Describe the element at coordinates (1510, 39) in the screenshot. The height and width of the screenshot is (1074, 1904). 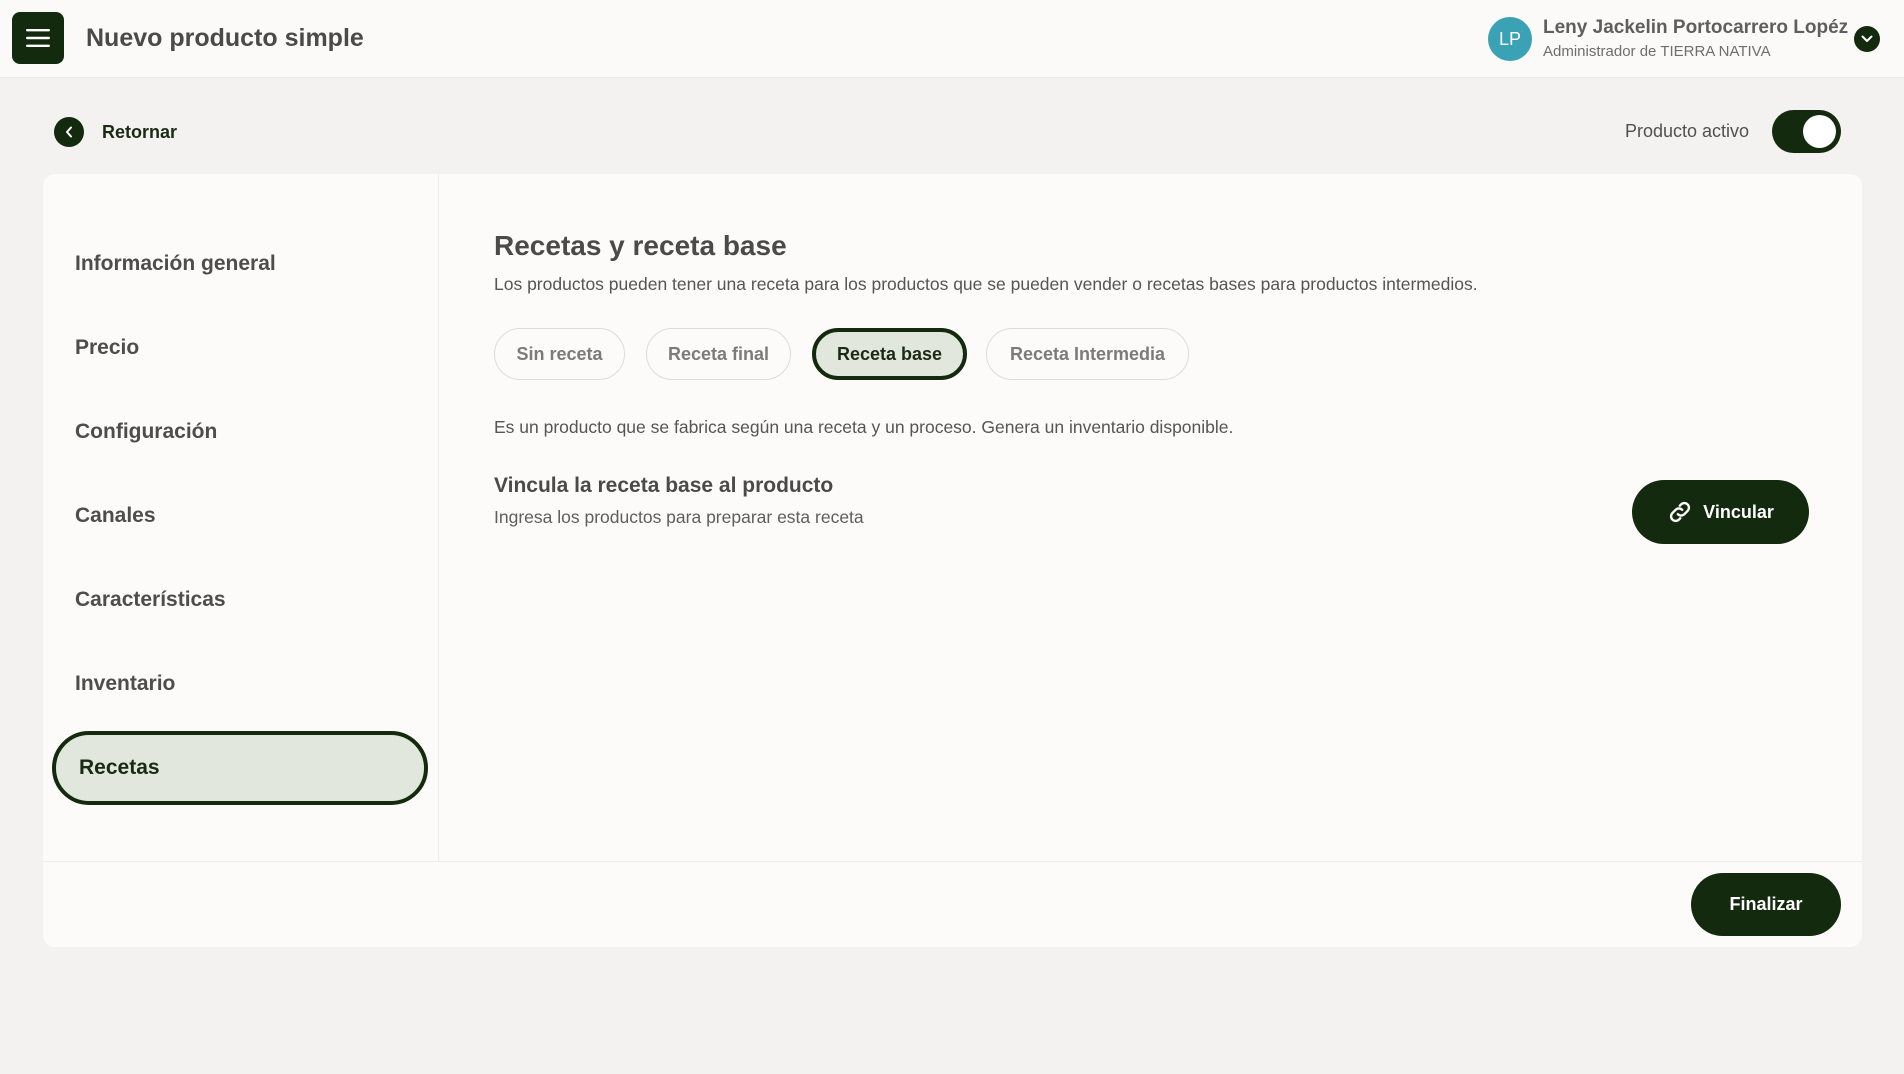
I see `user-avatar: LP` at that location.